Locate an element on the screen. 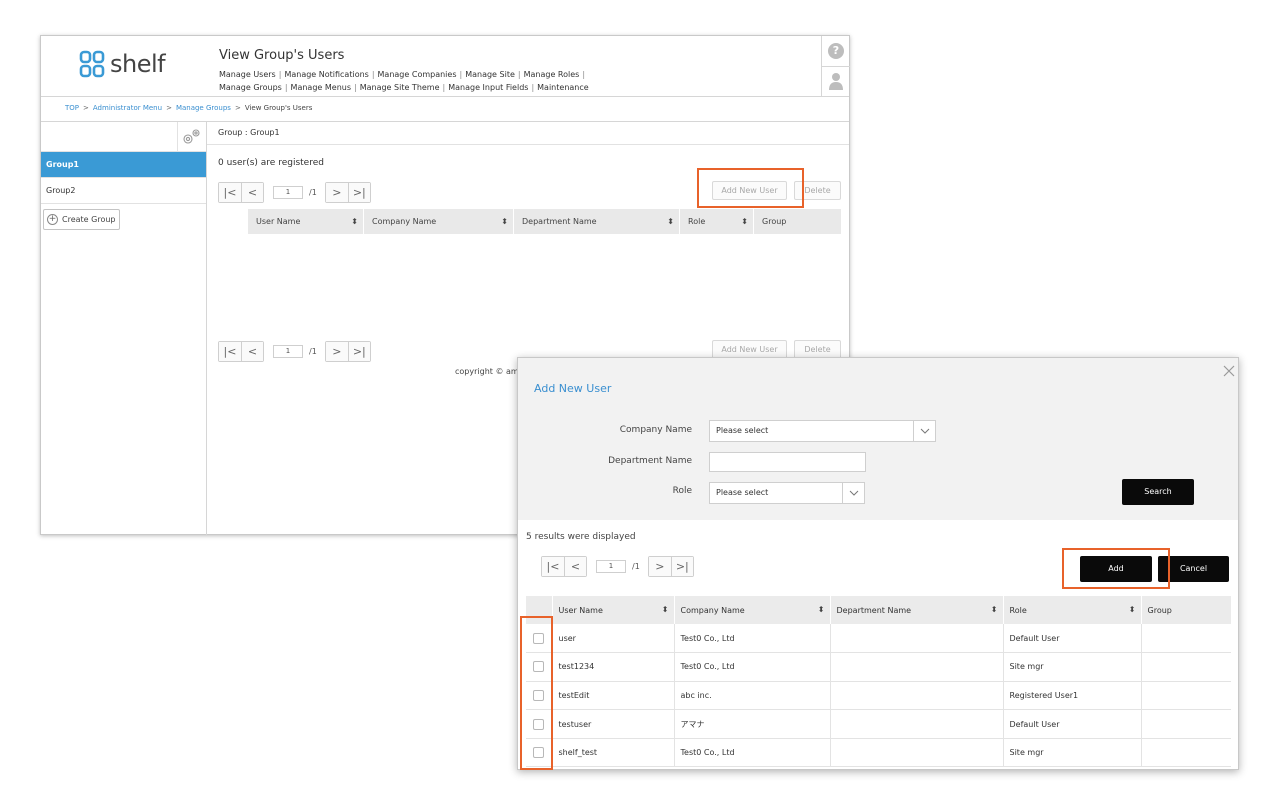 This screenshot has width=1280, height=800. breadcrumb-manage-groups: Manage Groups is located at coordinates (203, 108).